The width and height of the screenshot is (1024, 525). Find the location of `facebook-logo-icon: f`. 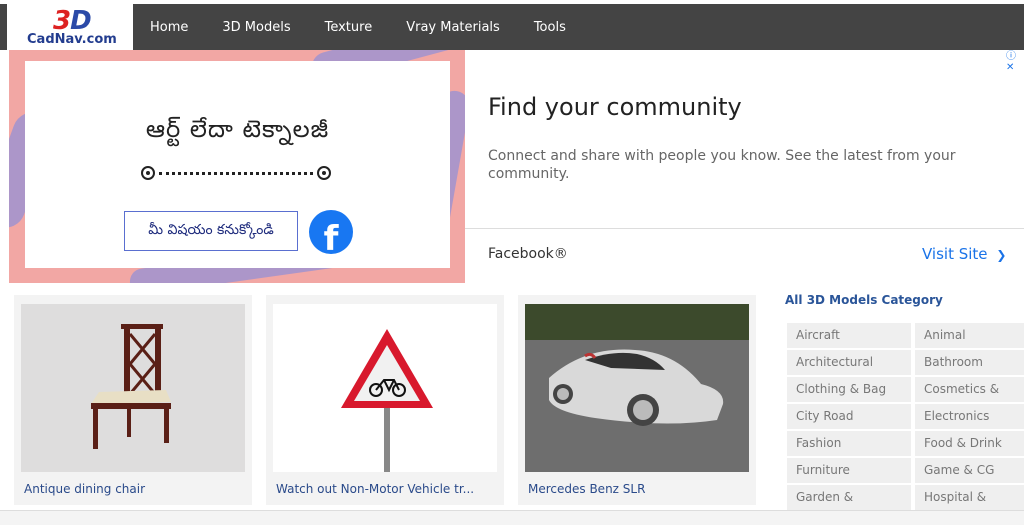

facebook-logo-icon: f is located at coordinates (331, 232).